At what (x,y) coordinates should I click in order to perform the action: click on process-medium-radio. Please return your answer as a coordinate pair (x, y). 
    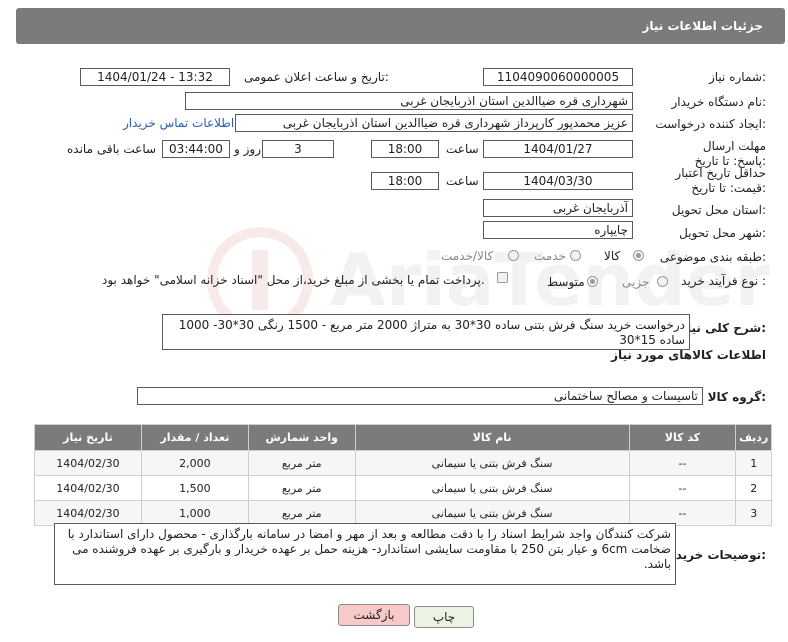
    Looking at the image, I should click on (592, 281).